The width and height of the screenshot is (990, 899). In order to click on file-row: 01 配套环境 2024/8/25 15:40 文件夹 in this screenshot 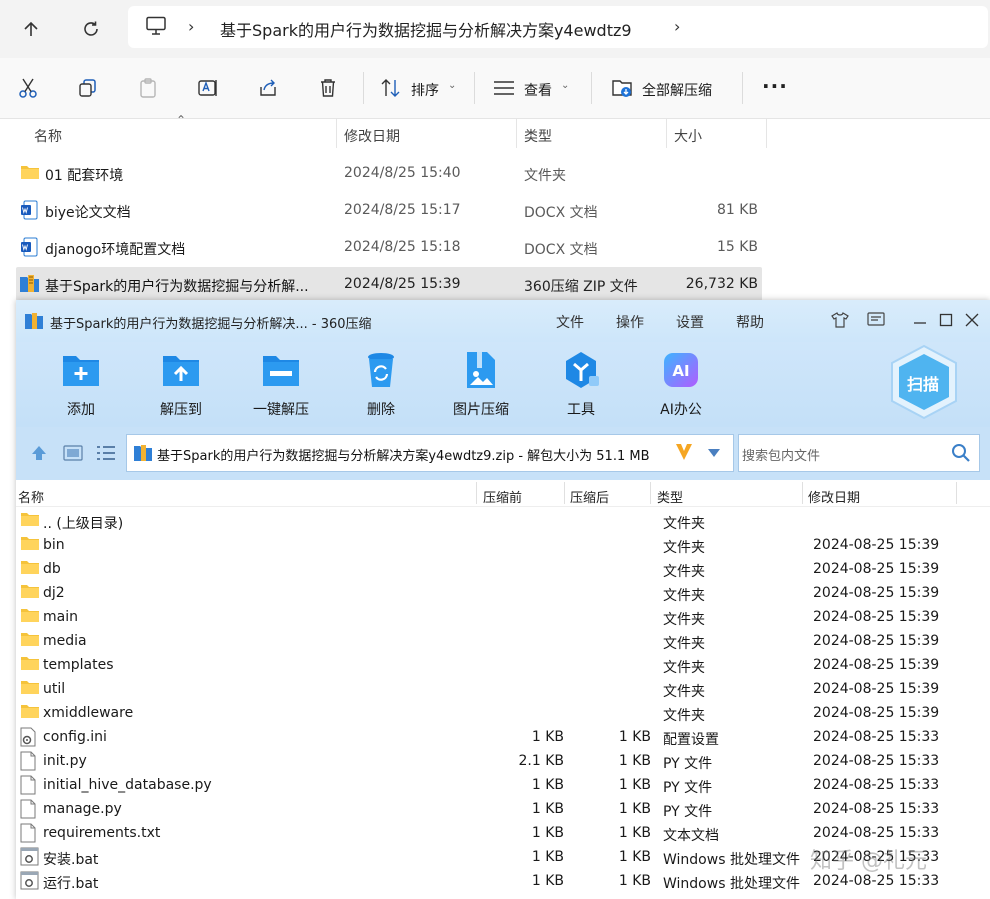, I will do `click(389, 173)`.